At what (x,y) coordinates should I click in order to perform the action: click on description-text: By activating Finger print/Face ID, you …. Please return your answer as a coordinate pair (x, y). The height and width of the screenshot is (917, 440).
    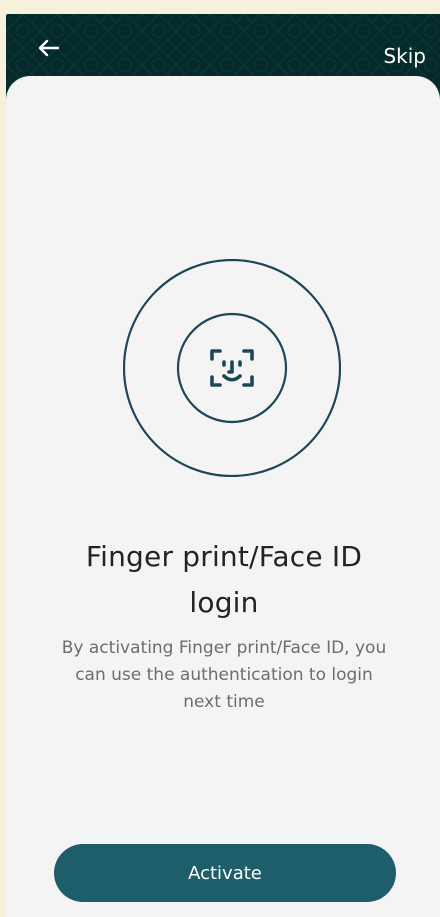
    Looking at the image, I should click on (224, 675).